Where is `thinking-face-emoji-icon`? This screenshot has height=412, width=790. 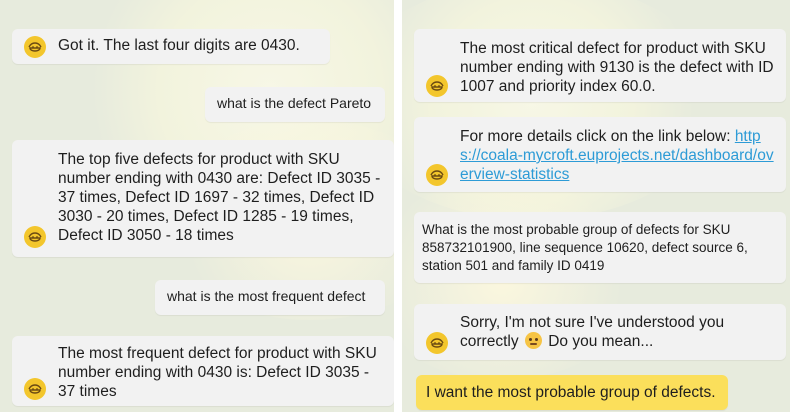 thinking-face-emoji-icon is located at coordinates (533, 340).